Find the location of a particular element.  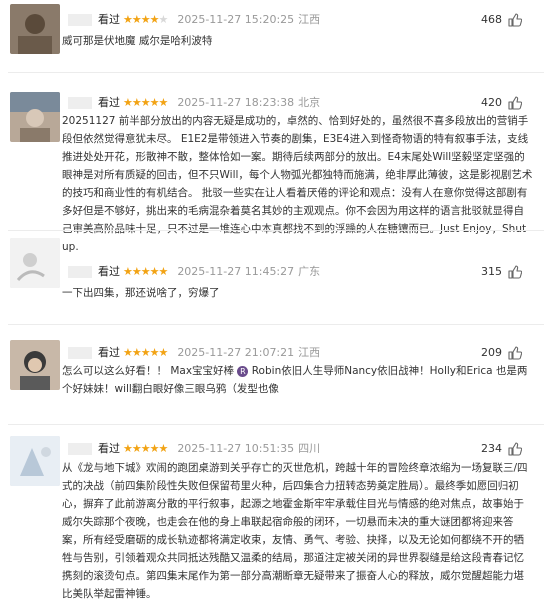

review-time: 2025-11-27 11:45:27 is located at coordinates (236, 271).